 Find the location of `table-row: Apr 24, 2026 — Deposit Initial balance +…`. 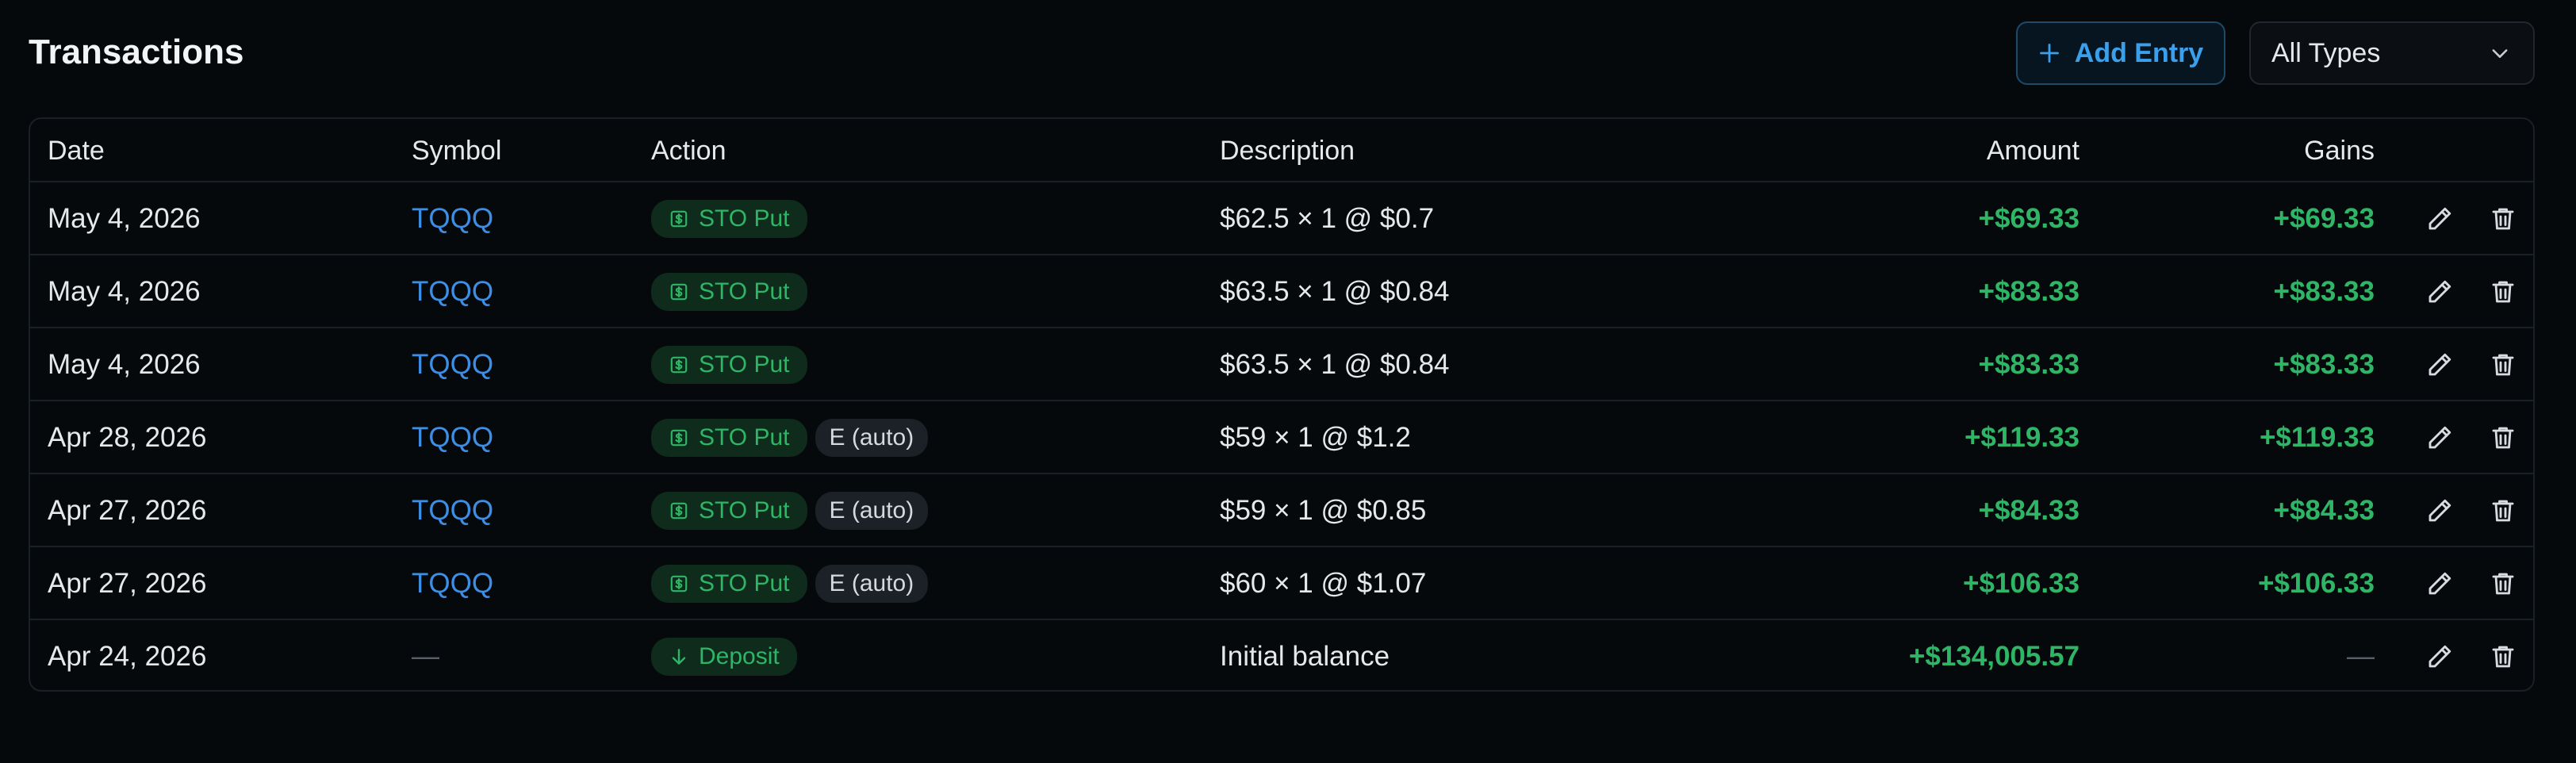

table-row: Apr 24, 2026 — Deposit Initial balance +… is located at coordinates (1281, 655).